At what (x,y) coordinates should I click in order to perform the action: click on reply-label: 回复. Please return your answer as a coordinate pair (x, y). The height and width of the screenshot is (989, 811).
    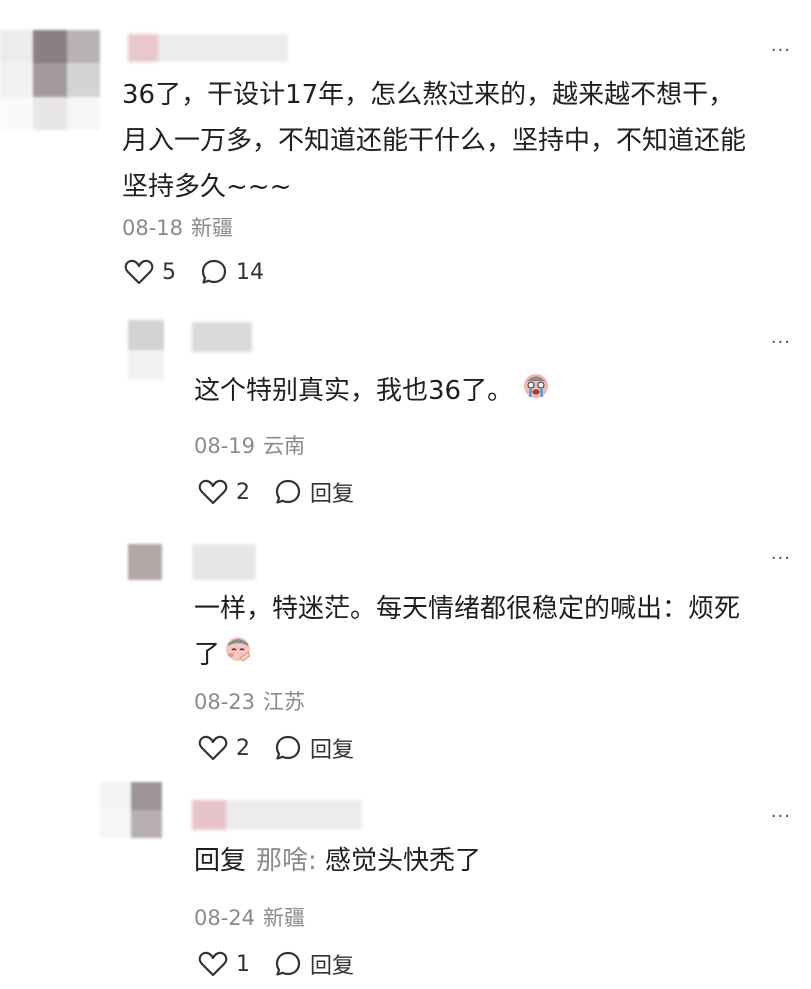
    Looking at the image, I should click on (332, 966).